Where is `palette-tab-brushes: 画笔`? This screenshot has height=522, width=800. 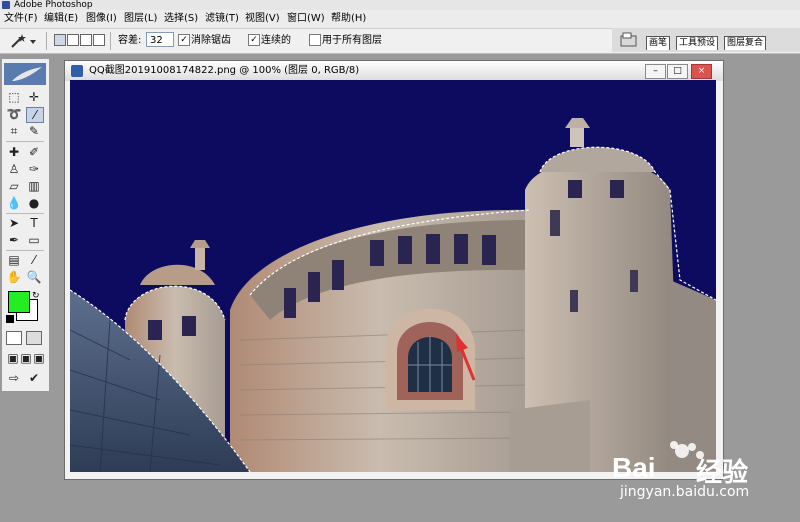 palette-tab-brushes: 画笔 is located at coordinates (658, 43).